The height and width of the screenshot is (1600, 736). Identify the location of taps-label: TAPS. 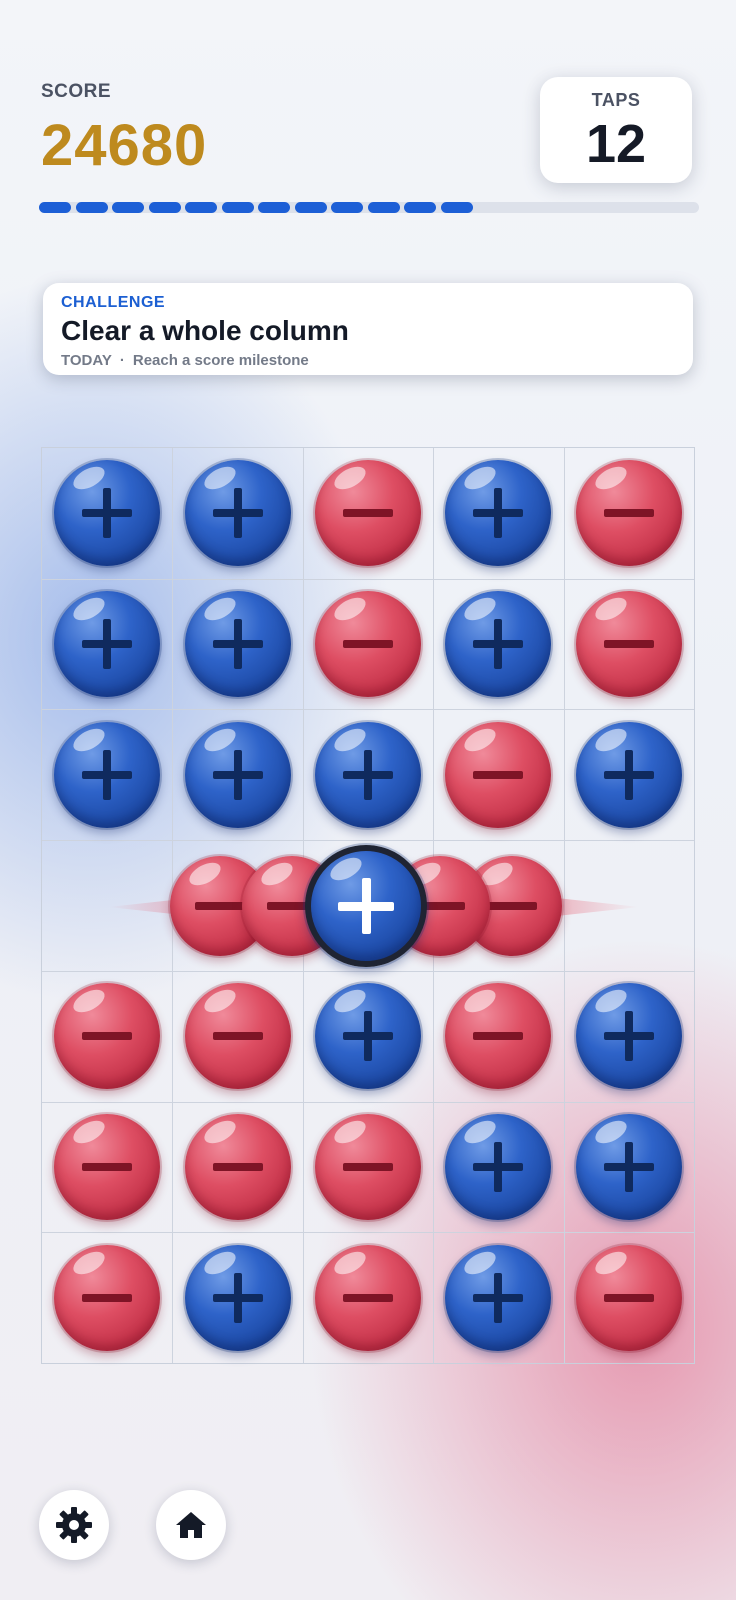
(616, 100).